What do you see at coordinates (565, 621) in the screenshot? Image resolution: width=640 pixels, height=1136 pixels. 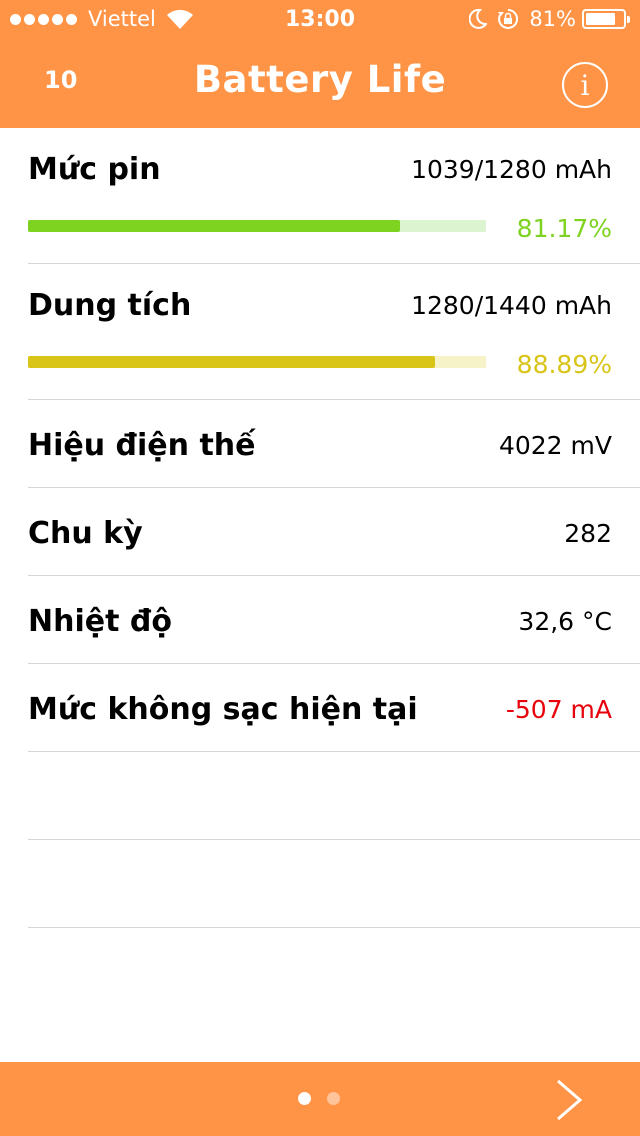 I see `row-value: 32,6 °C` at bounding box center [565, 621].